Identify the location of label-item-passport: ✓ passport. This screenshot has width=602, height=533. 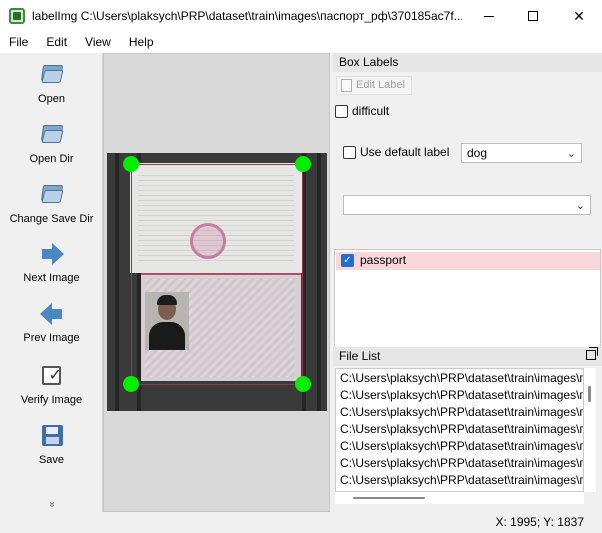
(468, 261).